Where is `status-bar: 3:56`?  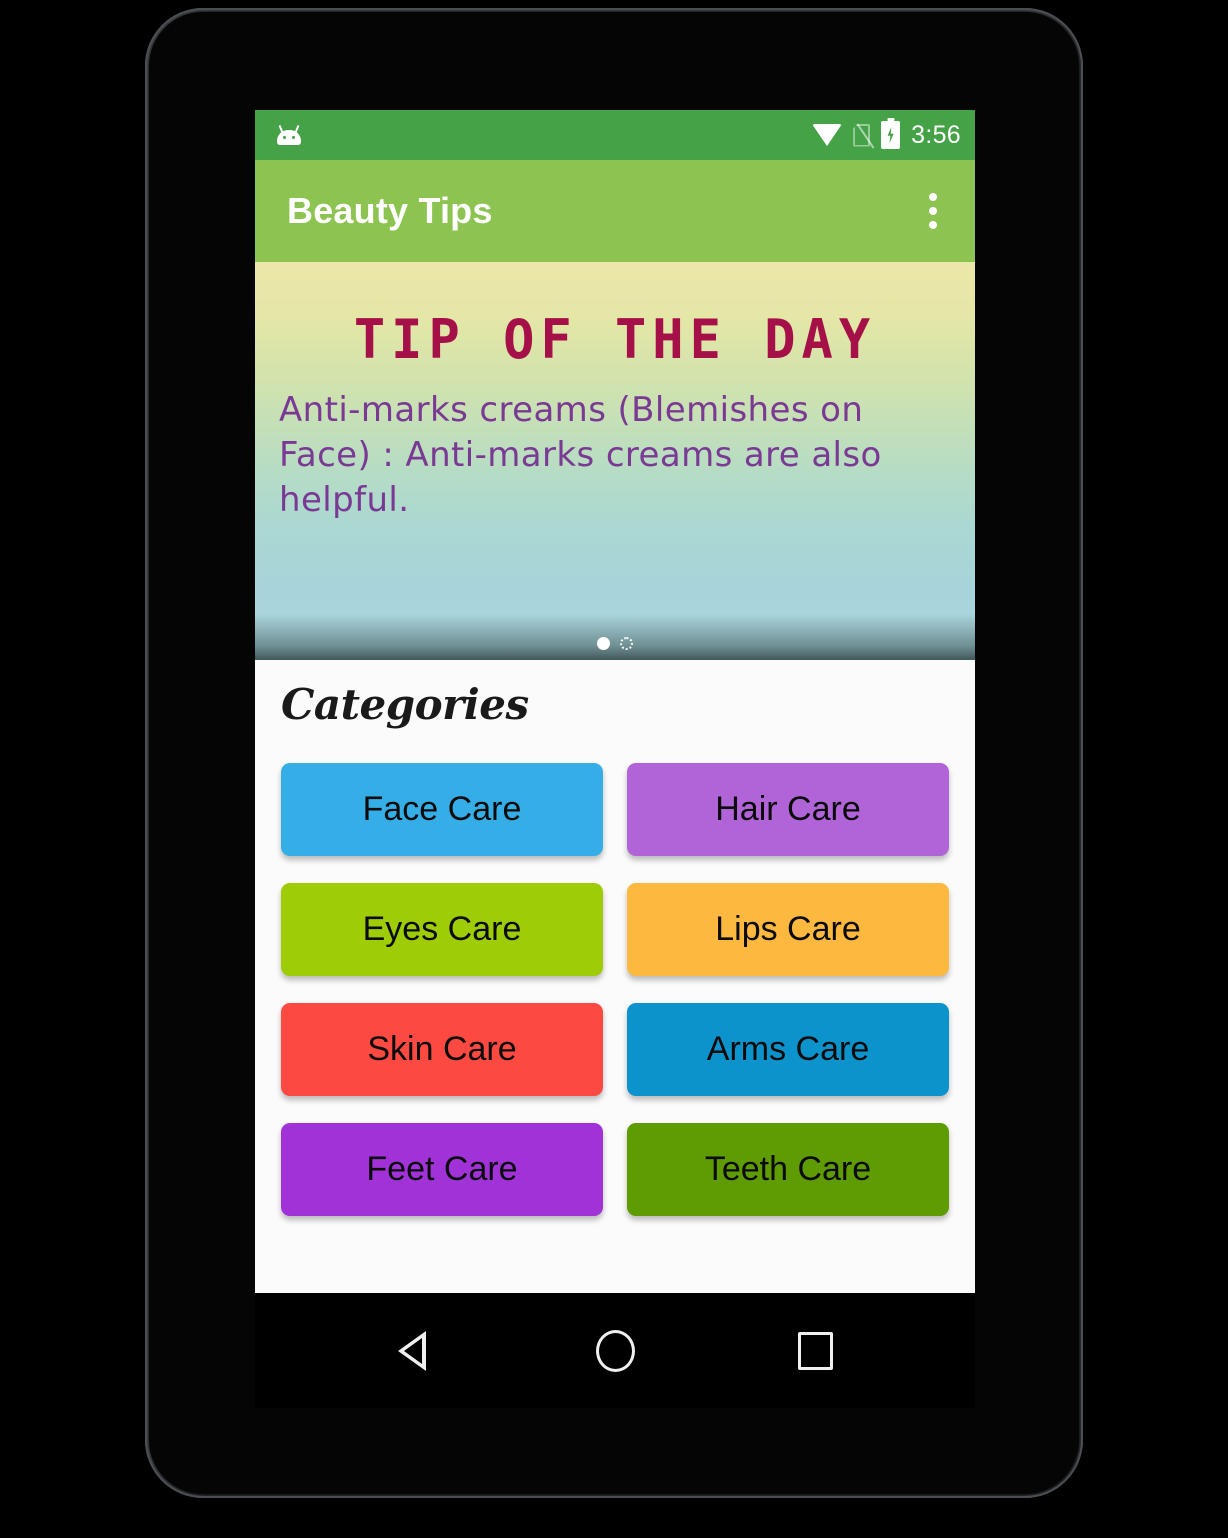
status-bar: 3:56 is located at coordinates (615, 135).